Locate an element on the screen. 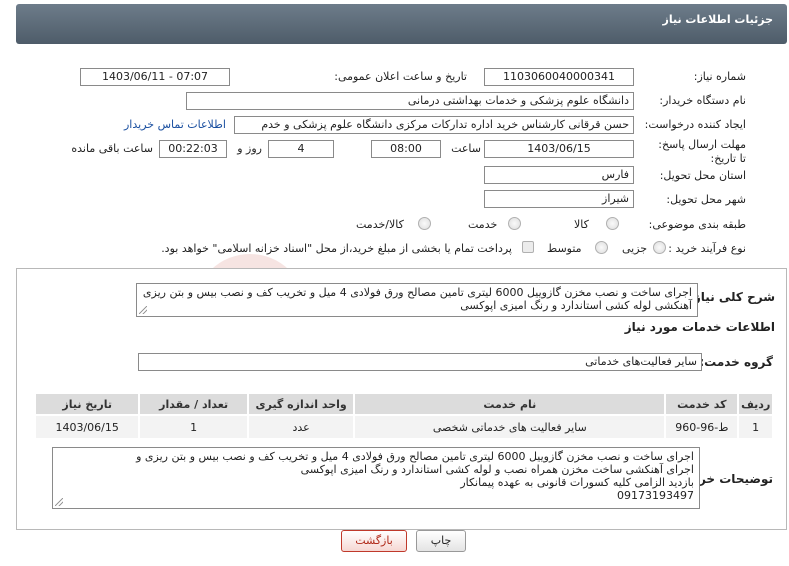 The image size is (789, 566). cell-service-code: ط-96-960 is located at coordinates (702, 427).